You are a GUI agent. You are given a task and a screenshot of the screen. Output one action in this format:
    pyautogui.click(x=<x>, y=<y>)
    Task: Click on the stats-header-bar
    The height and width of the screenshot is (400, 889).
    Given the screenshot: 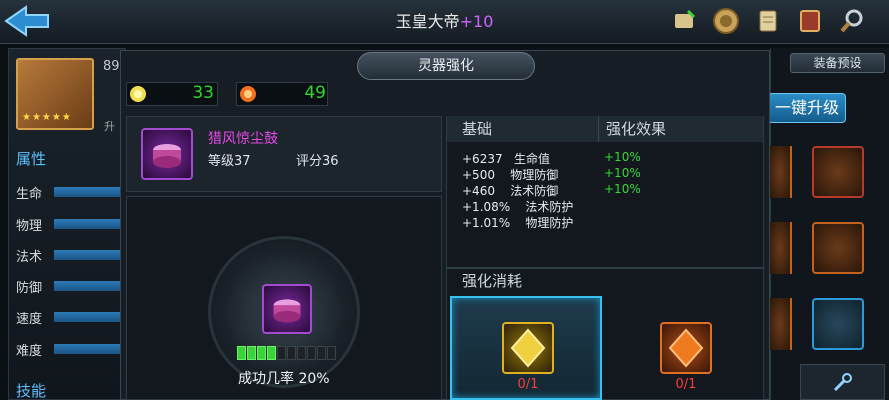 What is the action you would take?
    pyautogui.click(x=605, y=129)
    